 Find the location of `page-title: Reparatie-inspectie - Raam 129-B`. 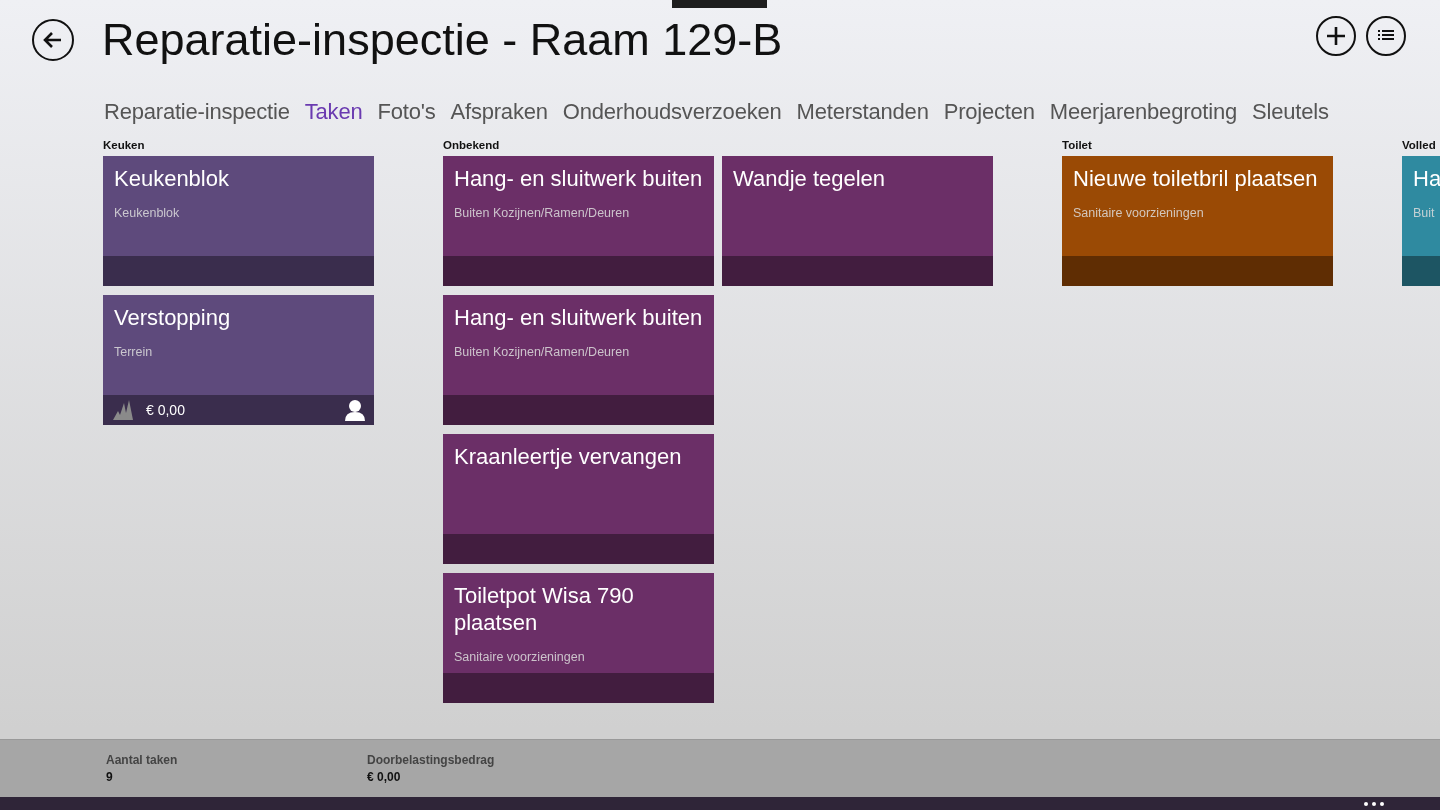

page-title: Reparatie-inspectie - Raam 129-B is located at coordinates (443, 40).